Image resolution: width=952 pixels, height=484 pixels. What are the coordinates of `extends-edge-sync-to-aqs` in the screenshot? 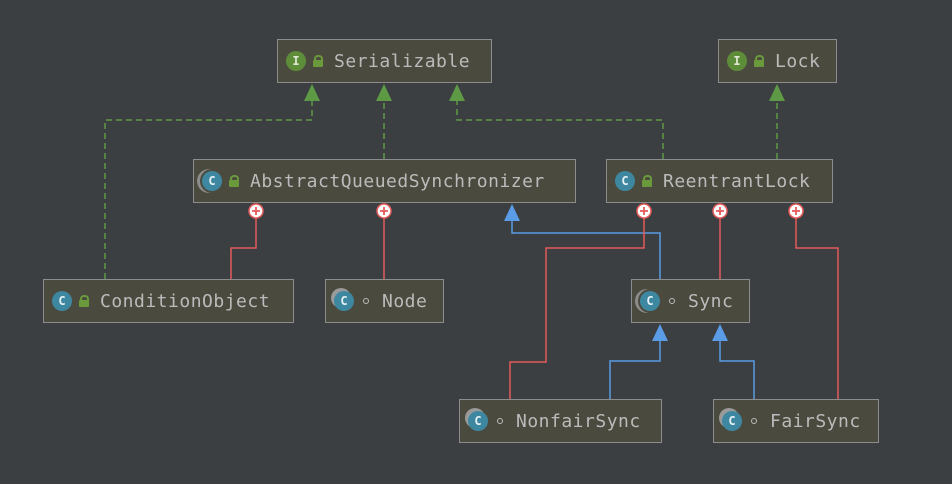 It's located at (586, 249).